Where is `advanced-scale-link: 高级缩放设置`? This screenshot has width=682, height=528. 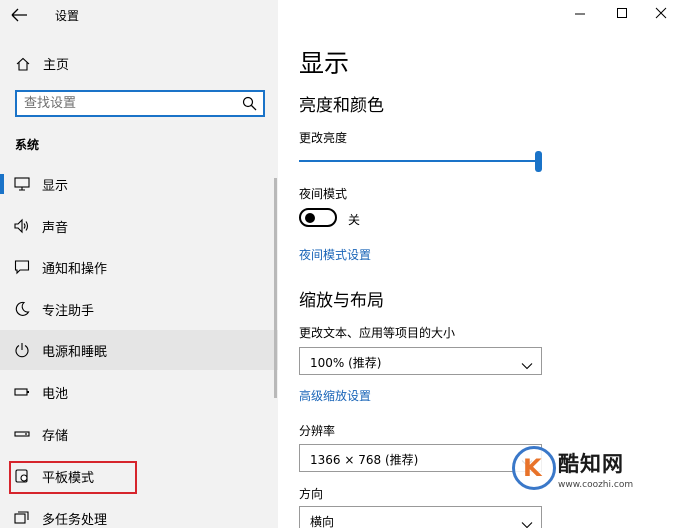 advanced-scale-link: 高级缩放设置 is located at coordinates (335, 395).